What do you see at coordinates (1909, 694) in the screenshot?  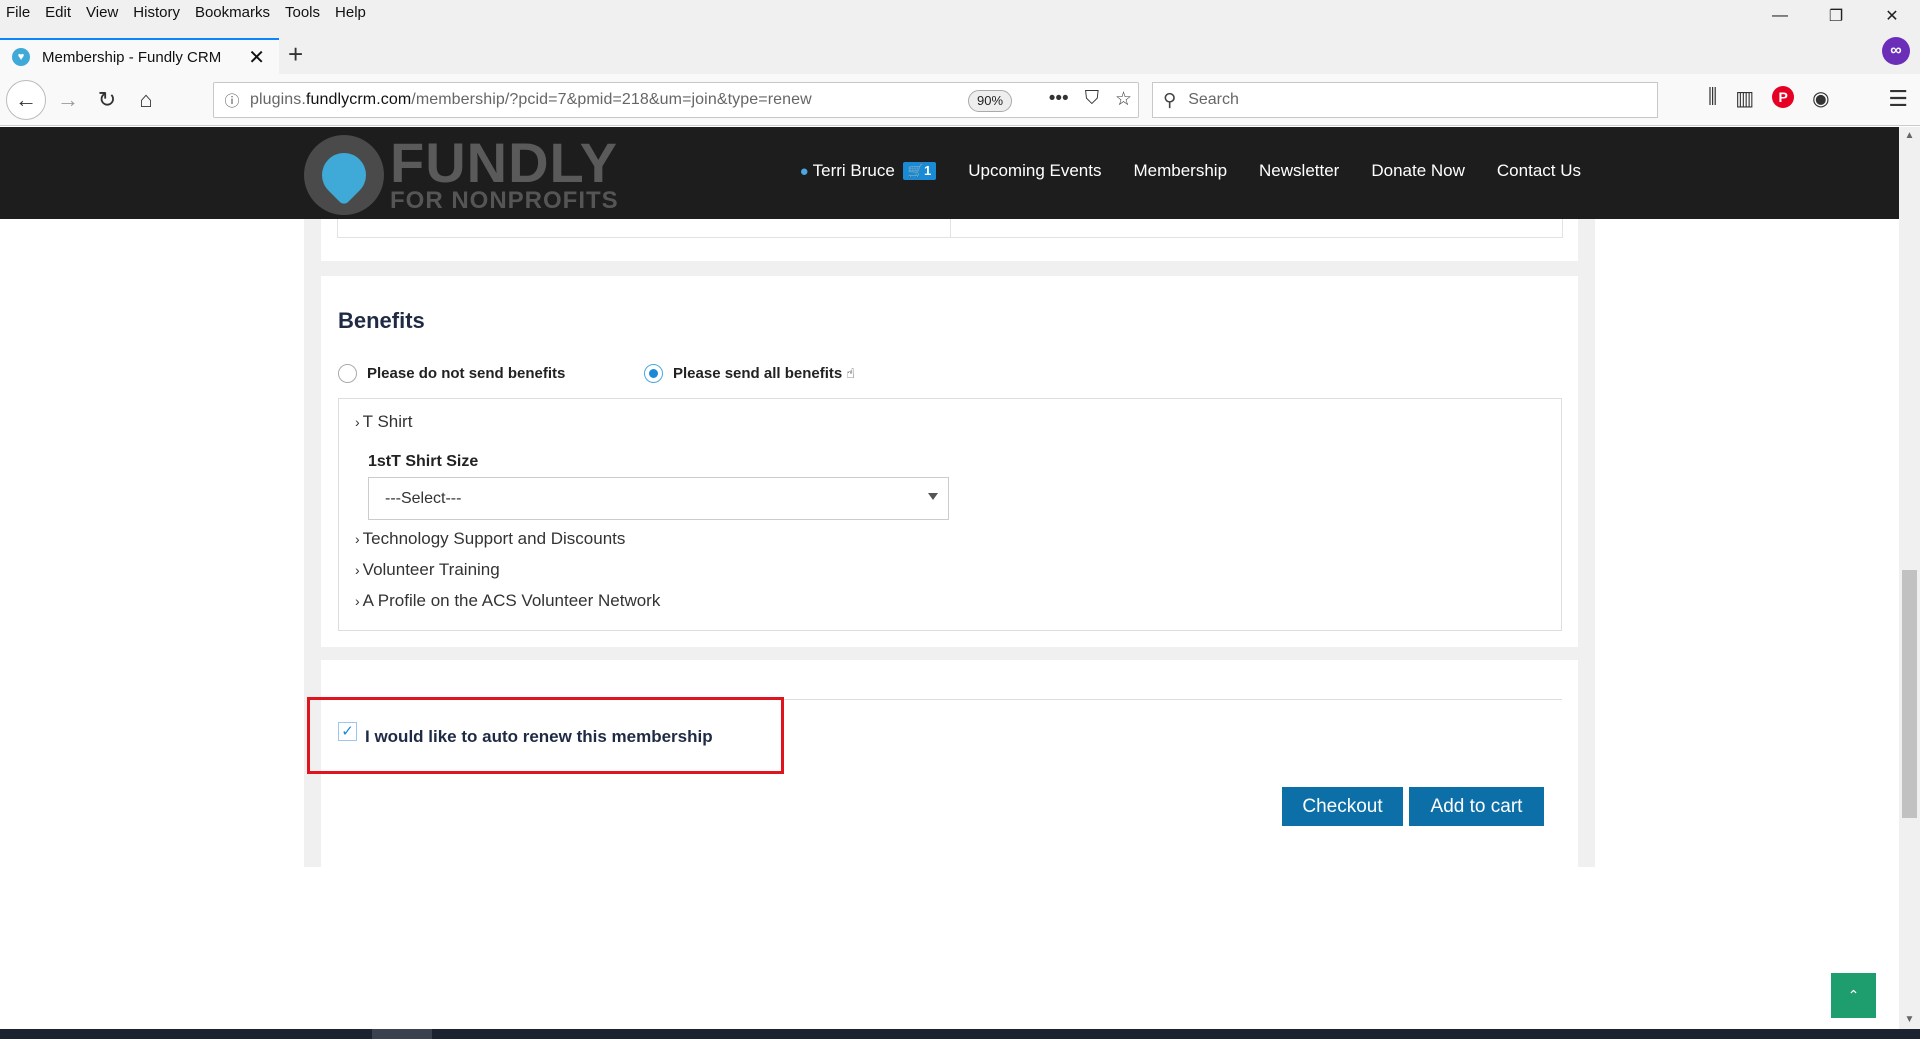 I see `scrollbar-thumb` at bounding box center [1909, 694].